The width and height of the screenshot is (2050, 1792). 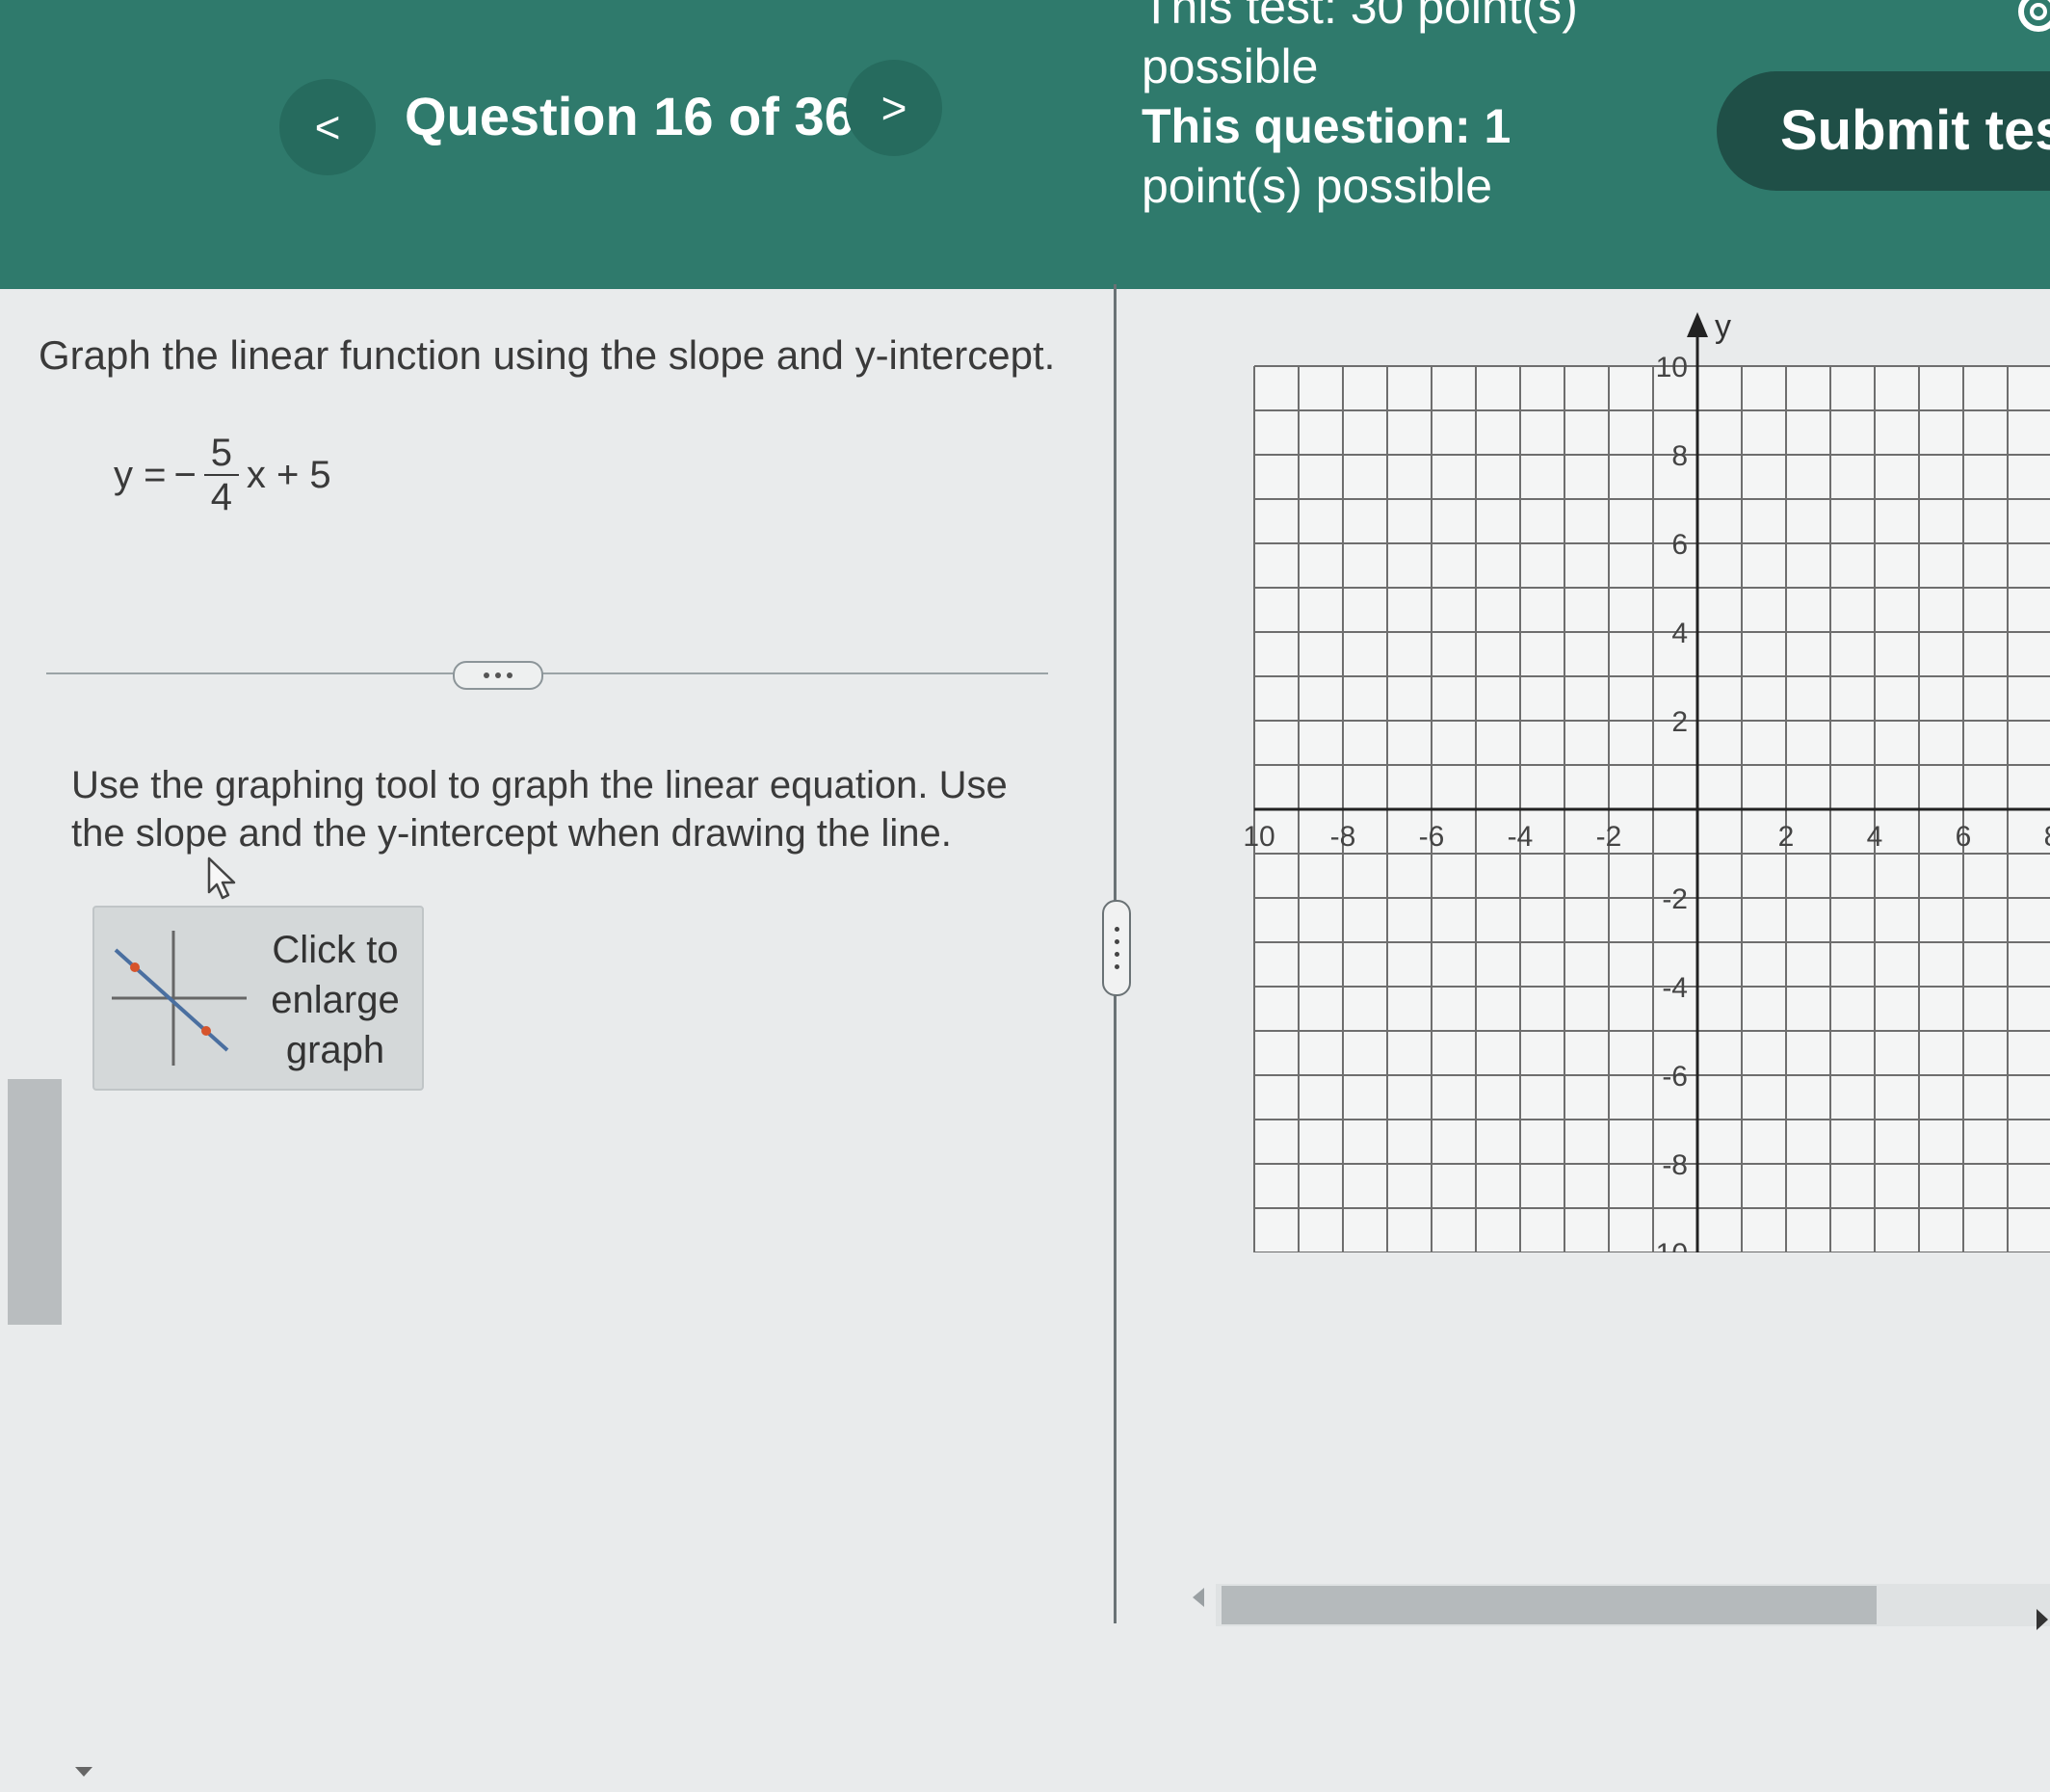 I want to click on fraction-denominator: 4, so click(x=221, y=497).